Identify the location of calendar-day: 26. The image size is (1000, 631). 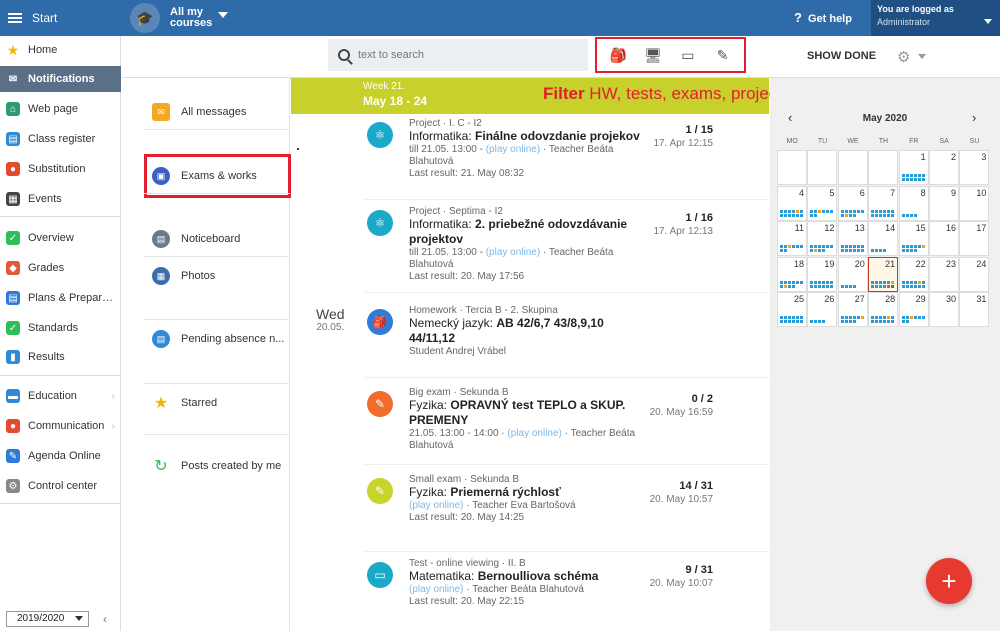
(822, 309).